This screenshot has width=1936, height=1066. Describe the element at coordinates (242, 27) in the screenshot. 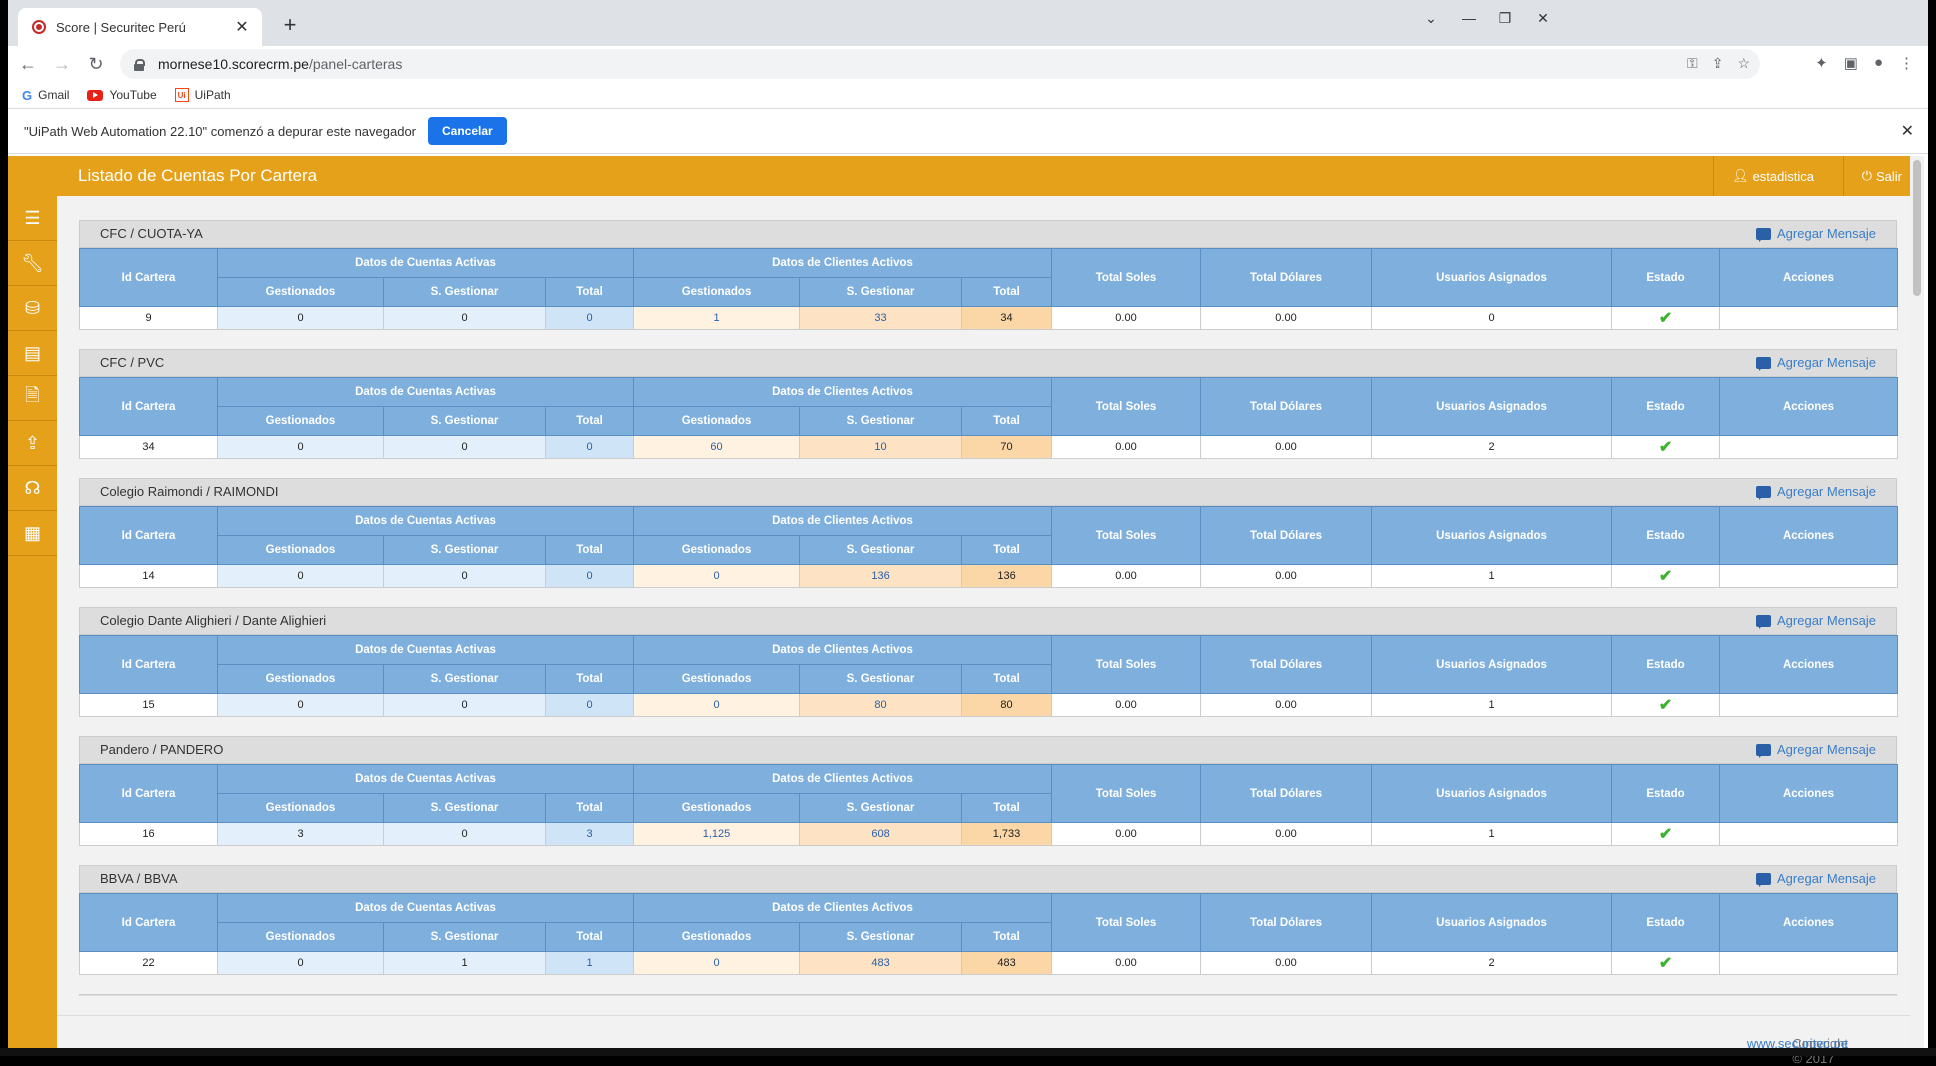

I see `tab-close-icon: ✕` at that location.